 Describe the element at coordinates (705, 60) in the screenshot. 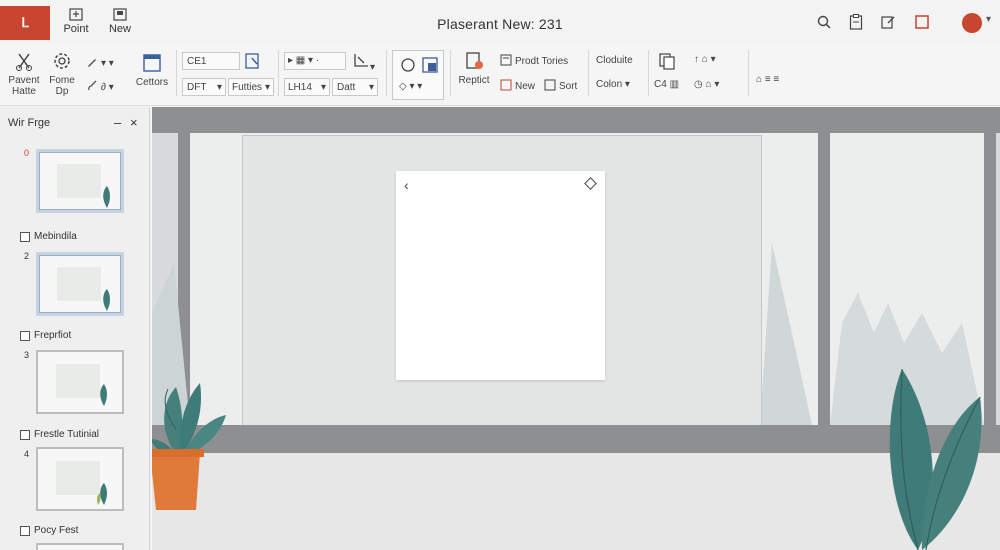

I see `arrange-dropdown: ↑ ⌂ ▾` at that location.